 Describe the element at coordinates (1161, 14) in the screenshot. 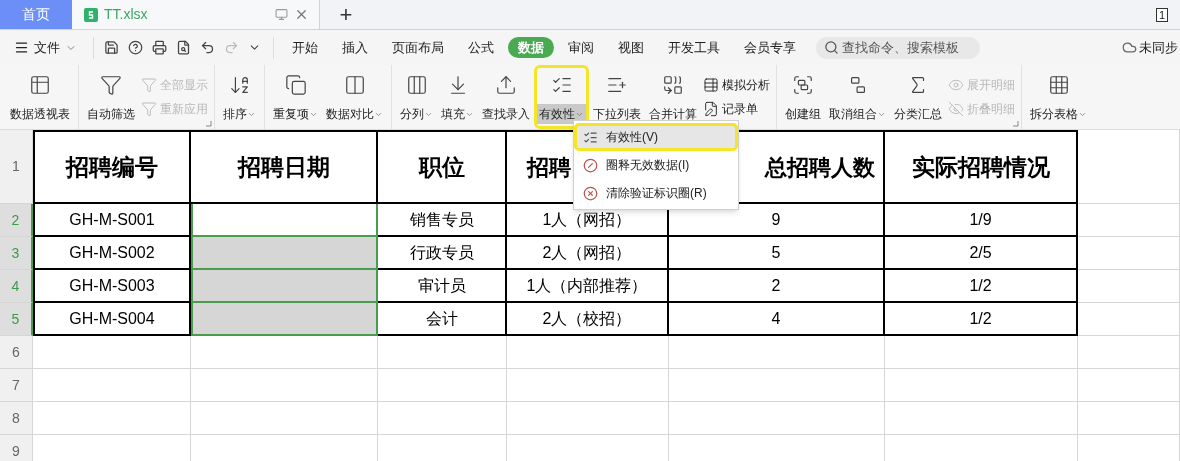

I see `window-count: 1` at that location.